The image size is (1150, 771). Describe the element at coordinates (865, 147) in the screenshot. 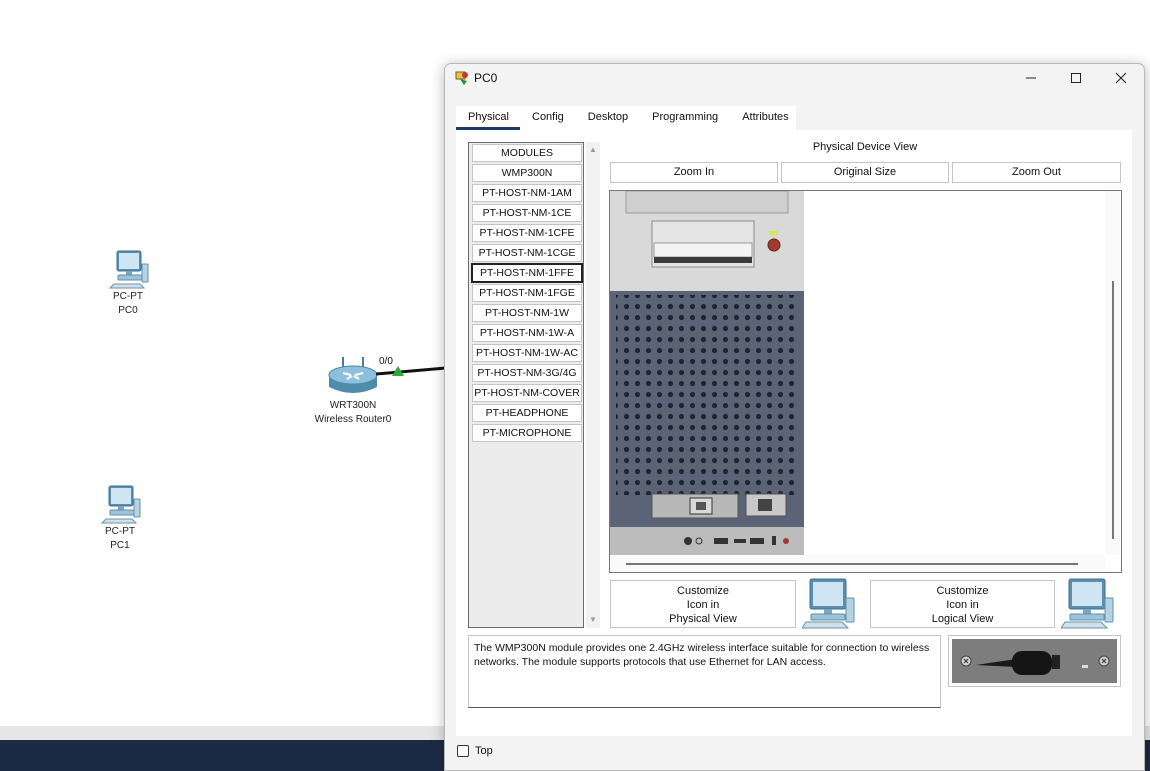

I see `physical-device-view-title: Physical Device View` at that location.